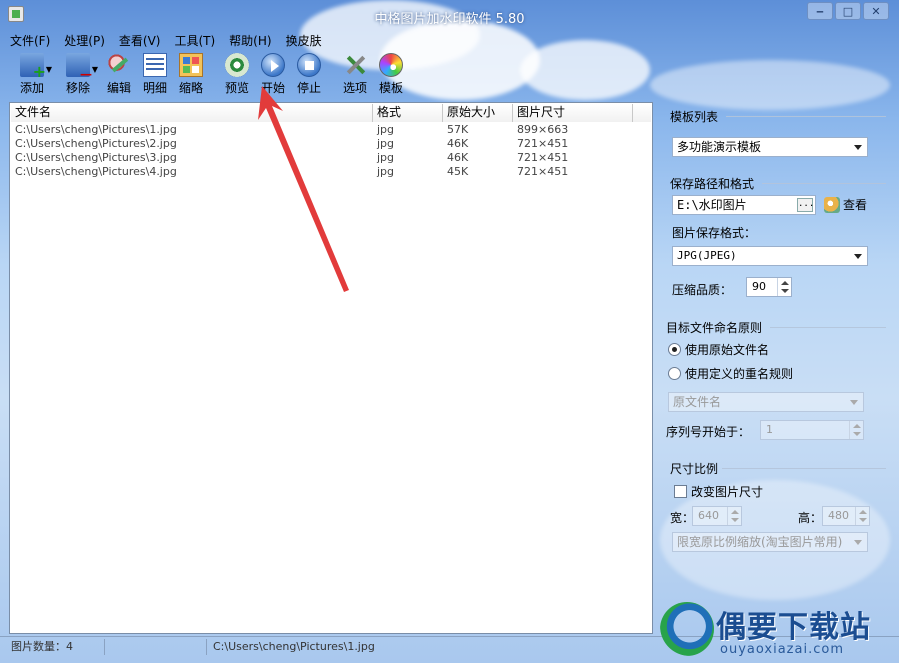 This screenshot has height=663, width=899. I want to click on column-header-size: 原始大小, so click(478, 113).